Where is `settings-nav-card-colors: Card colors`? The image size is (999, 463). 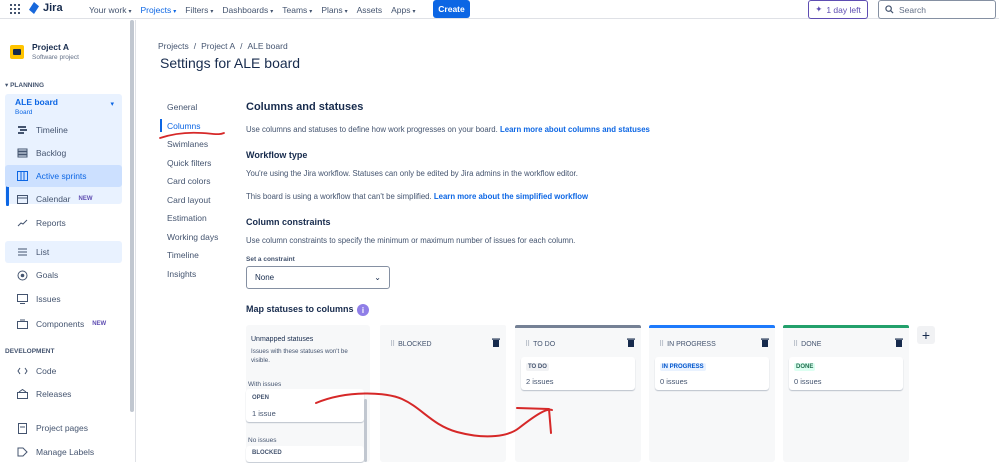 settings-nav-card-colors: Card colors is located at coordinates (188, 181).